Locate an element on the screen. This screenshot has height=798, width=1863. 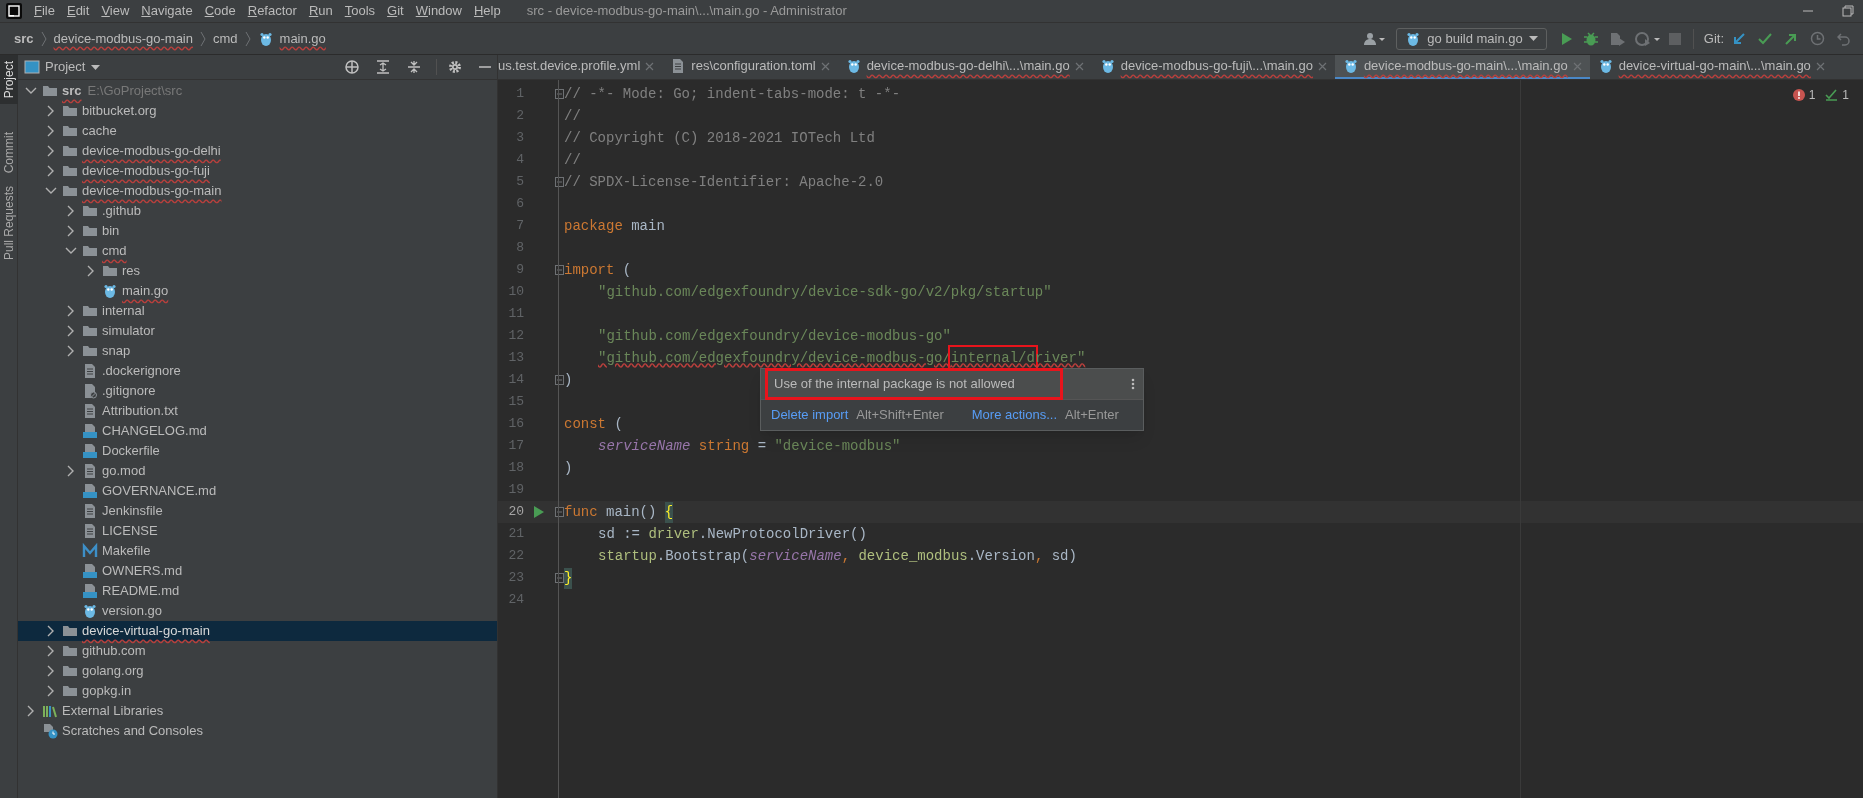
tree-row: OWNERS.md is located at coordinates (257, 571).